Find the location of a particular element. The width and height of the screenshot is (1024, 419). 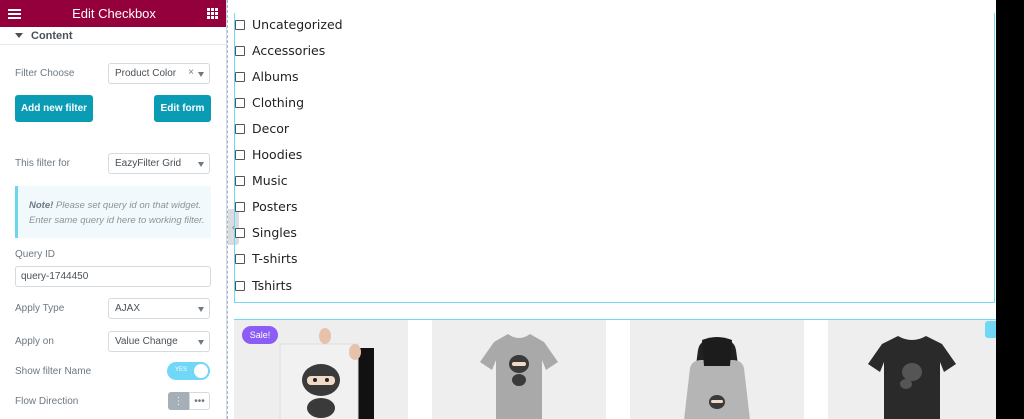

checkbox-item: Albums is located at coordinates (267, 76).